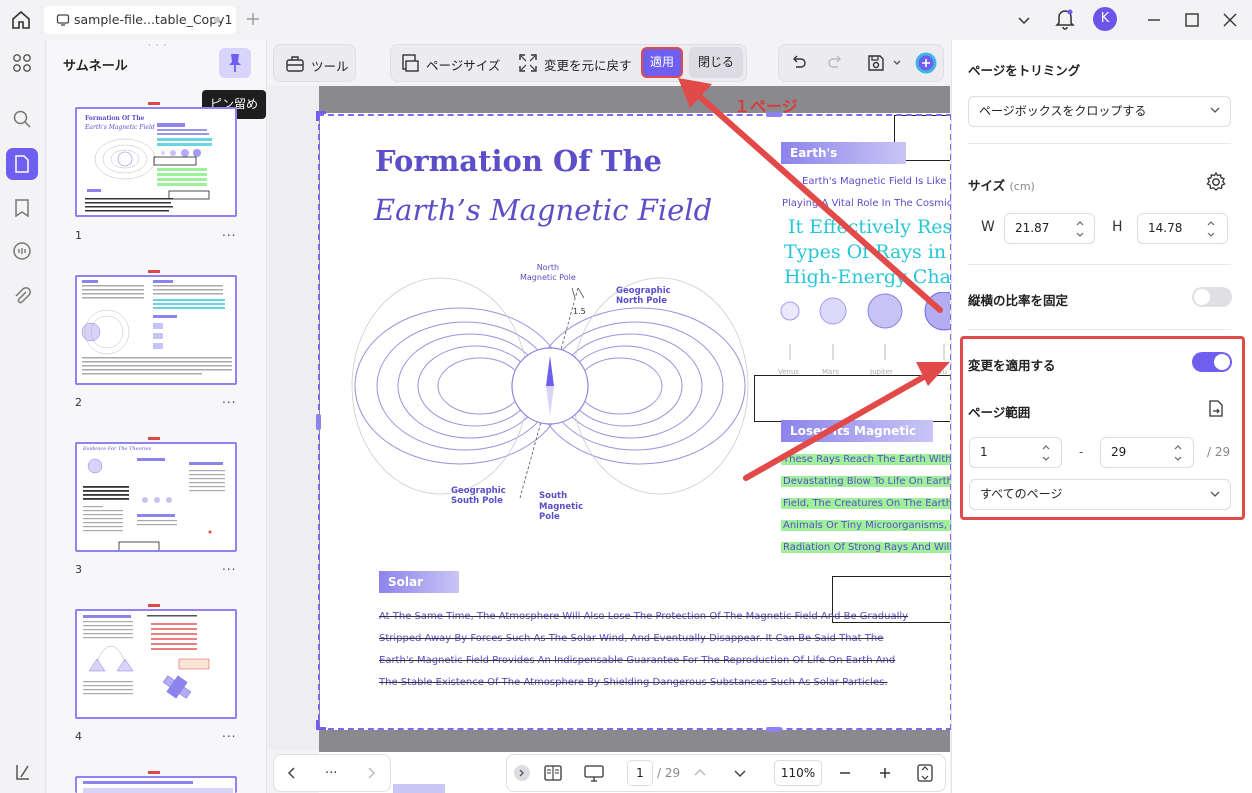 The image size is (1252, 793). I want to click on svg-text: Earth's Magnetic Field, so click(119, 127).